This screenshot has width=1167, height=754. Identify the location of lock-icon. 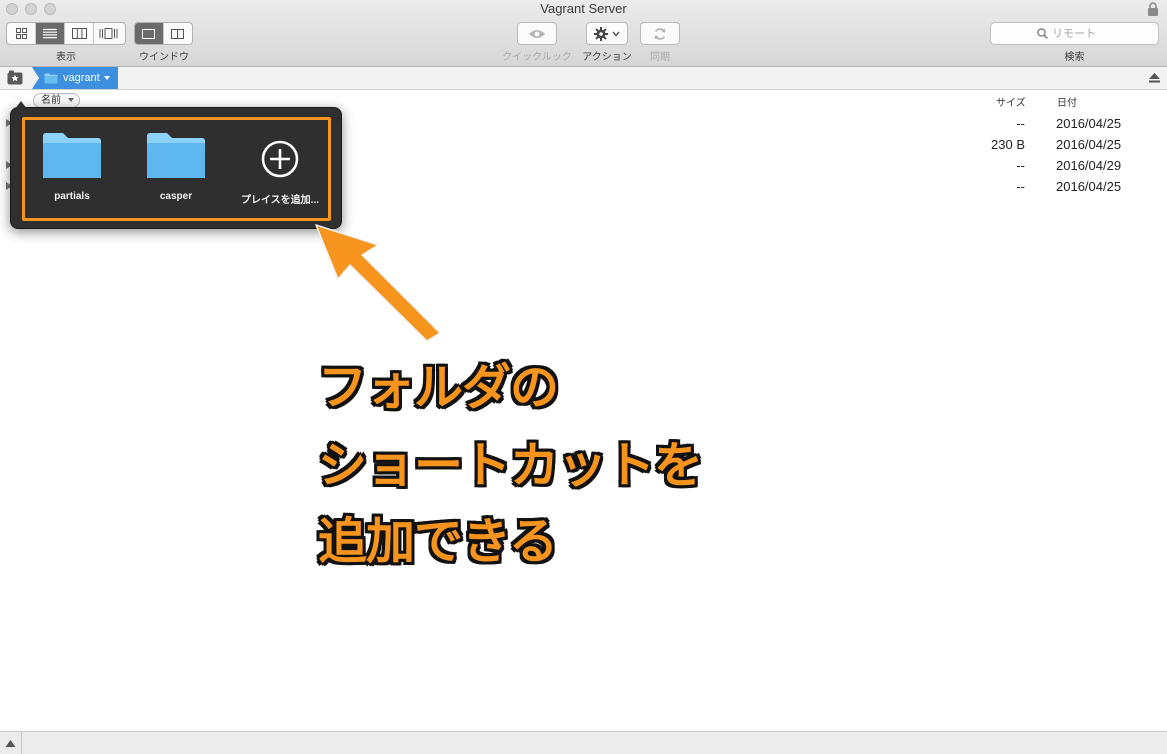
(1153, 9).